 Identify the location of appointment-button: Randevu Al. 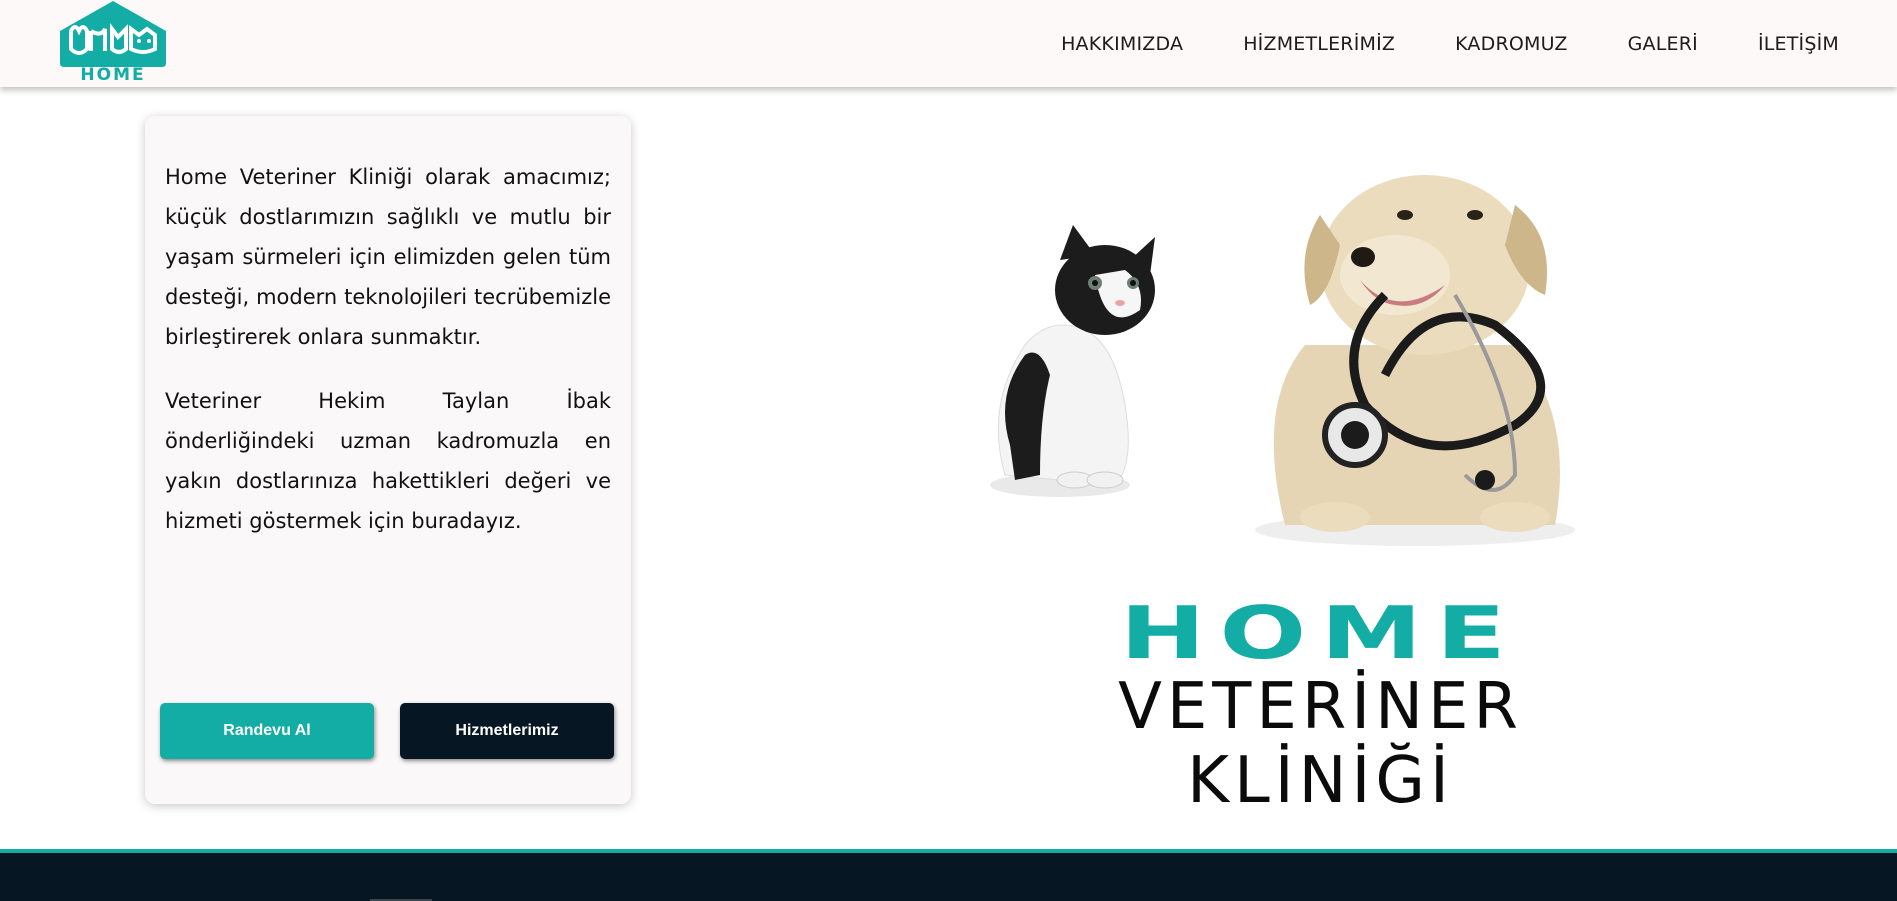
(267, 731).